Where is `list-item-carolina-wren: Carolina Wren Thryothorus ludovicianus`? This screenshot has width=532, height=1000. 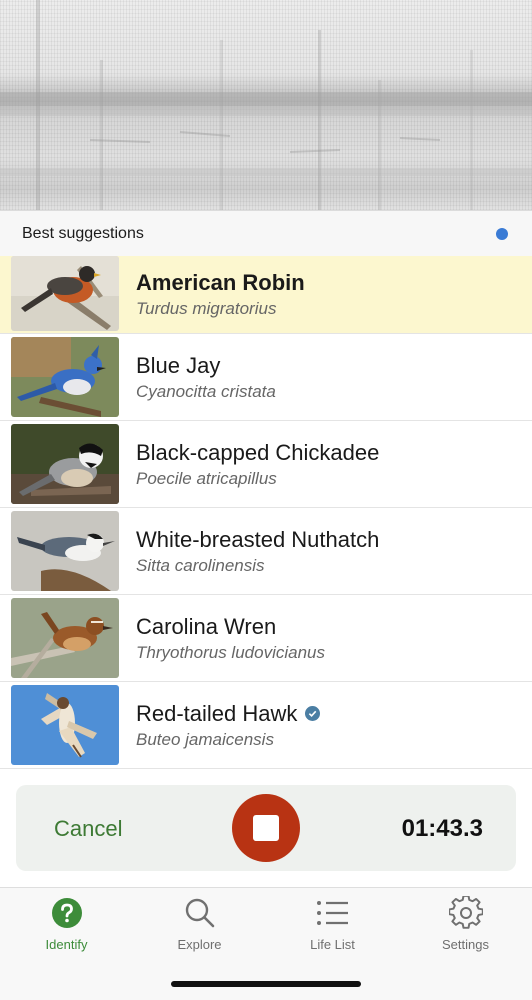
list-item-carolina-wren: Carolina Wren Thryothorus ludovicianus is located at coordinates (266, 638).